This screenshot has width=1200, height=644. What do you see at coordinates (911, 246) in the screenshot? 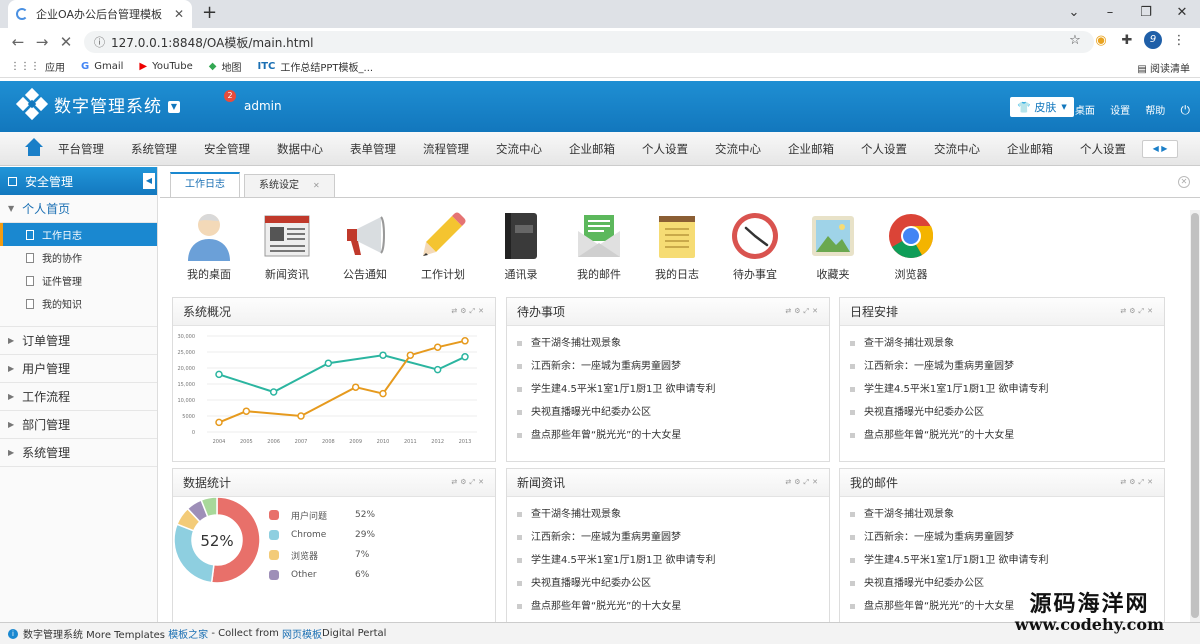
I see `app-browser: 浏览器` at bounding box center [911, 246].